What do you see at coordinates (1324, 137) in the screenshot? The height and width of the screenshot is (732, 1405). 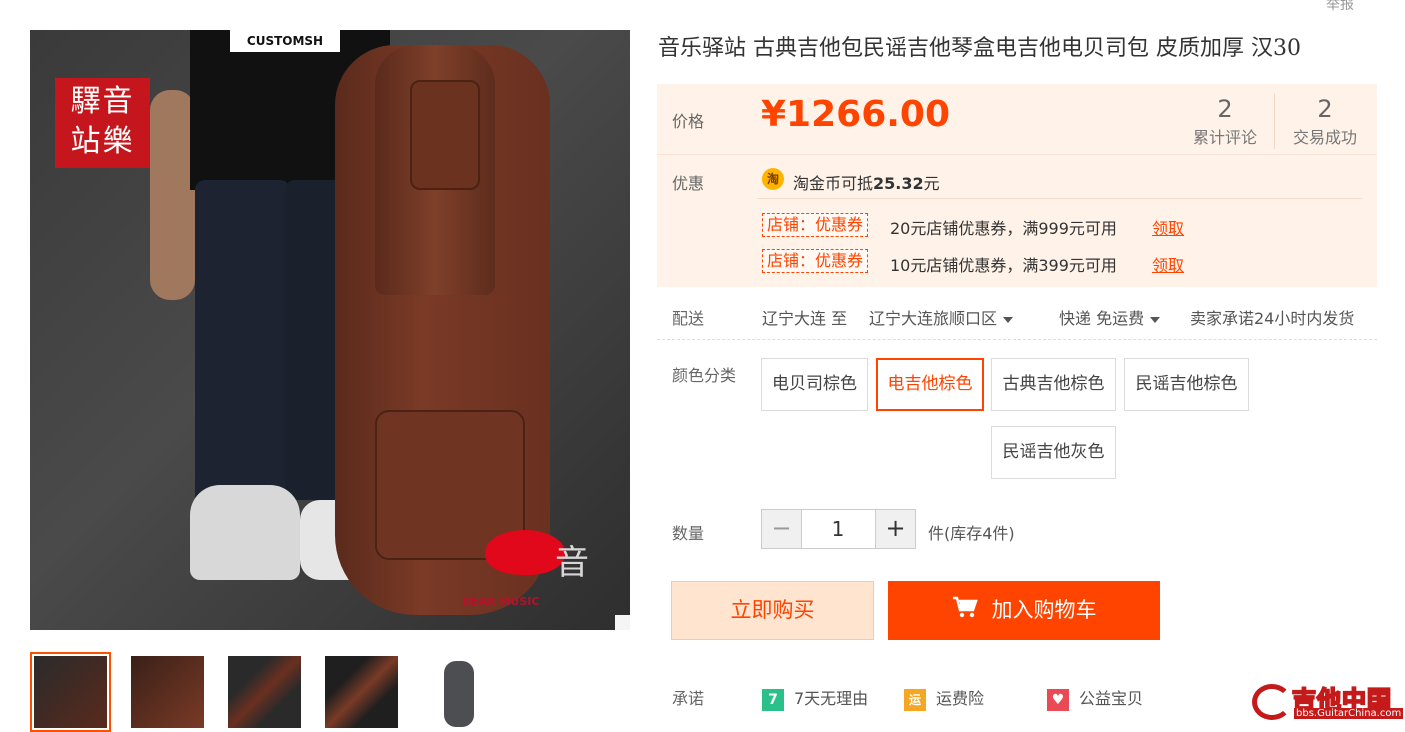 I see `deal-label: 交易成功` at bounding box center [1324, 137].